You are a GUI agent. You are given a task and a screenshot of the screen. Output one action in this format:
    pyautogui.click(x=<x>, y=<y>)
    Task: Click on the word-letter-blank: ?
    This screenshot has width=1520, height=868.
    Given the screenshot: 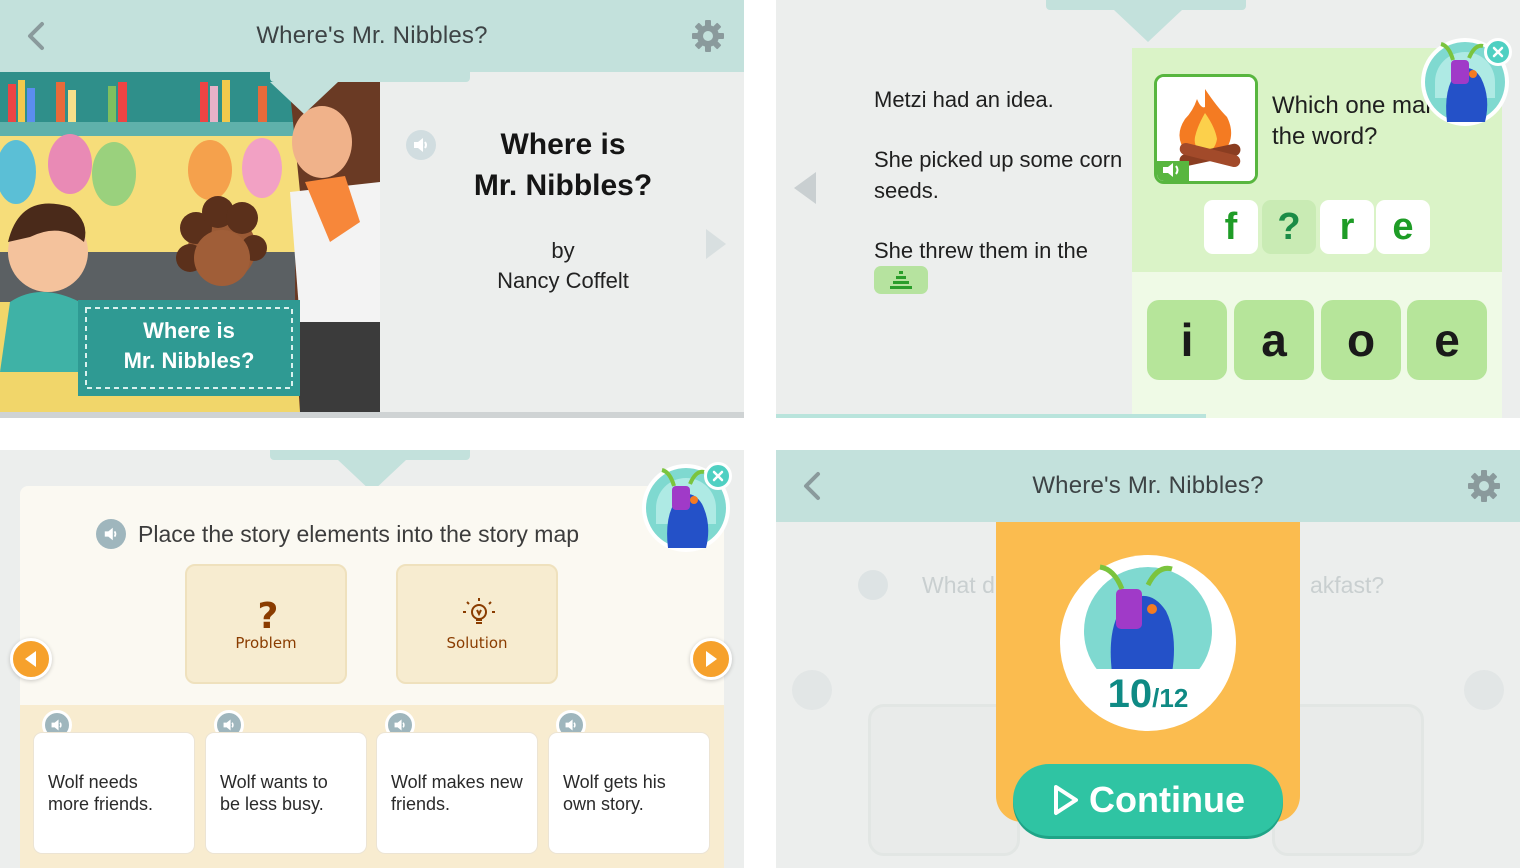 What is the action you would take?
    pyautogui.click(x=1289, y=227)
    